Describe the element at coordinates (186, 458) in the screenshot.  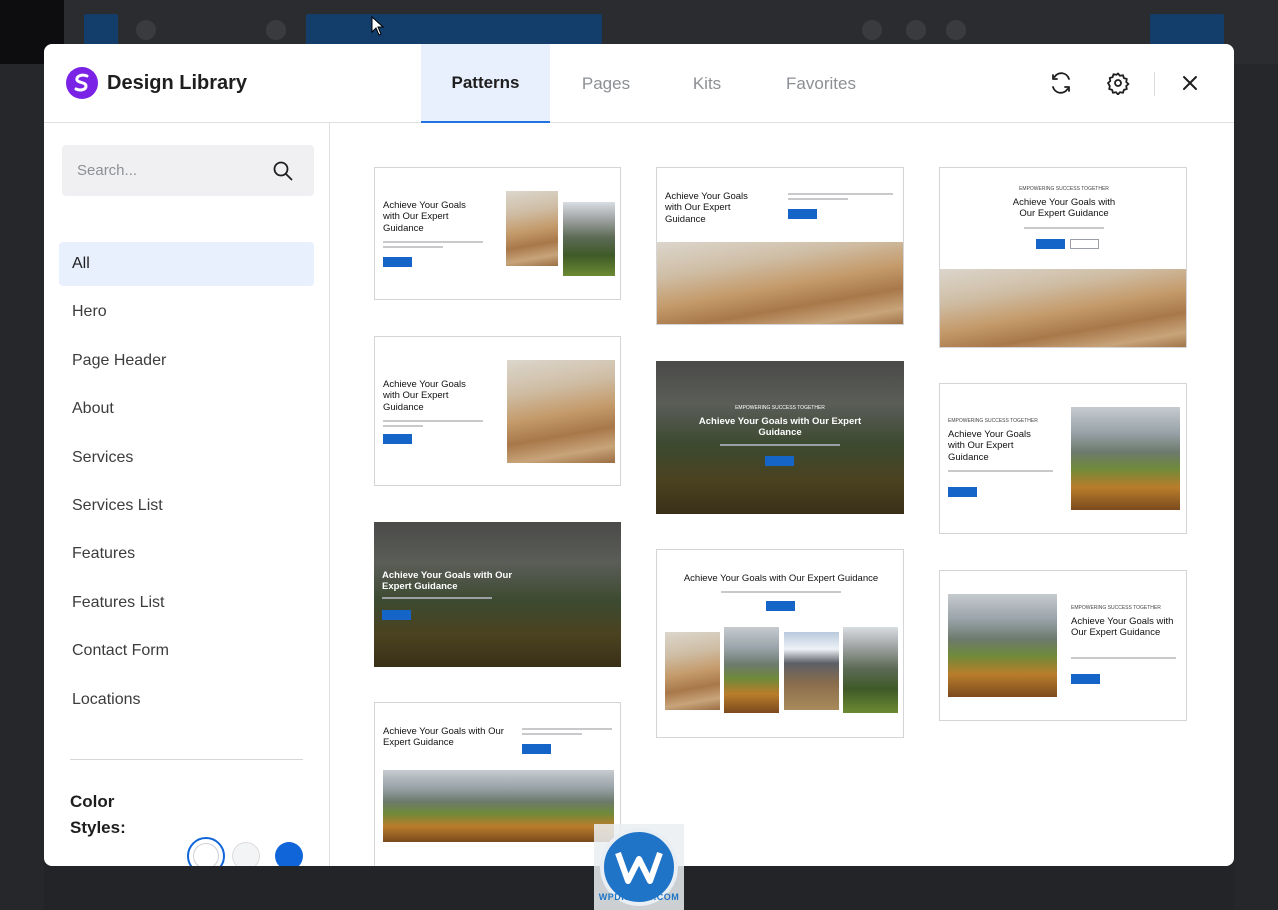
I see `category-services: Services` at that location.